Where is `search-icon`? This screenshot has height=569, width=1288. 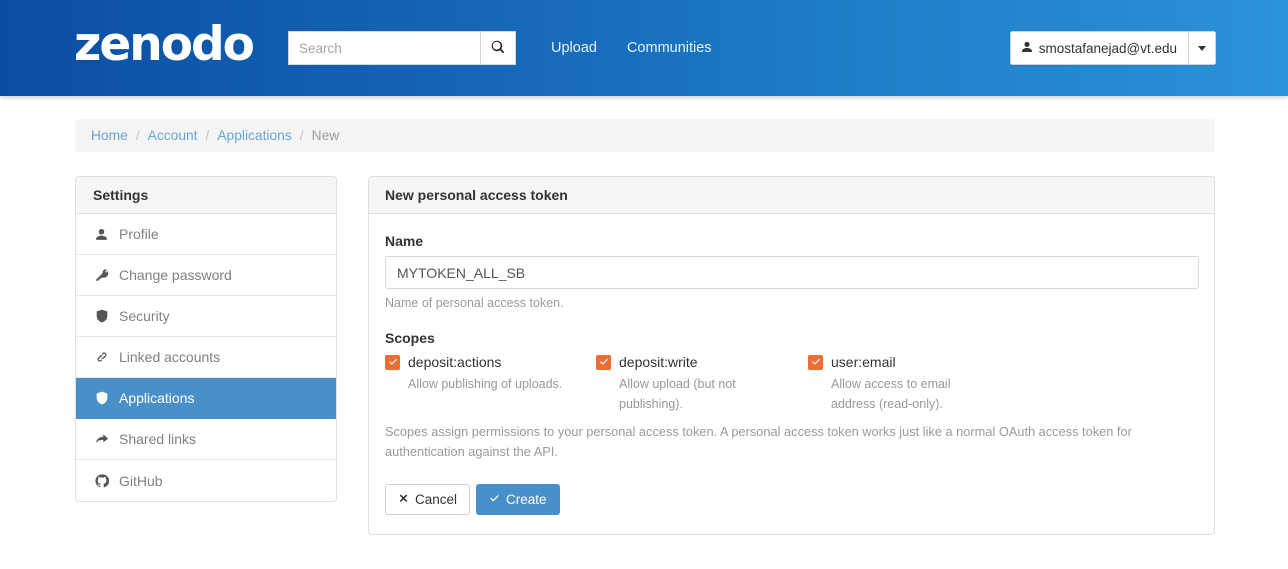 search-icon is located at coordinates (498, 48).